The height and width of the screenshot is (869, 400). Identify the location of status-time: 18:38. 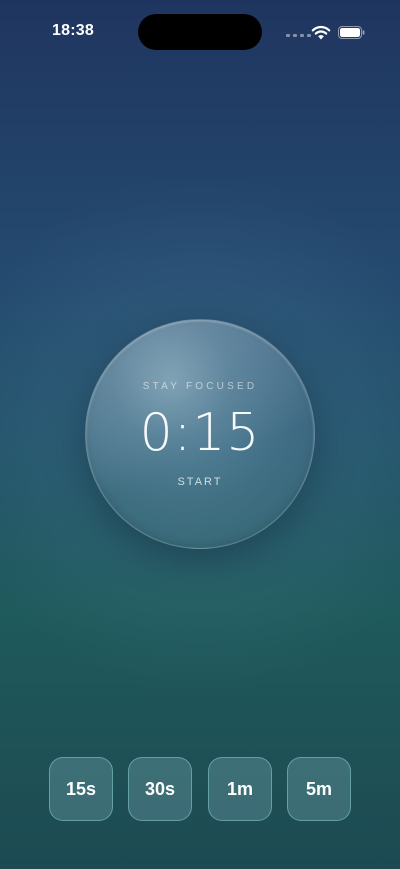
(73, 30).